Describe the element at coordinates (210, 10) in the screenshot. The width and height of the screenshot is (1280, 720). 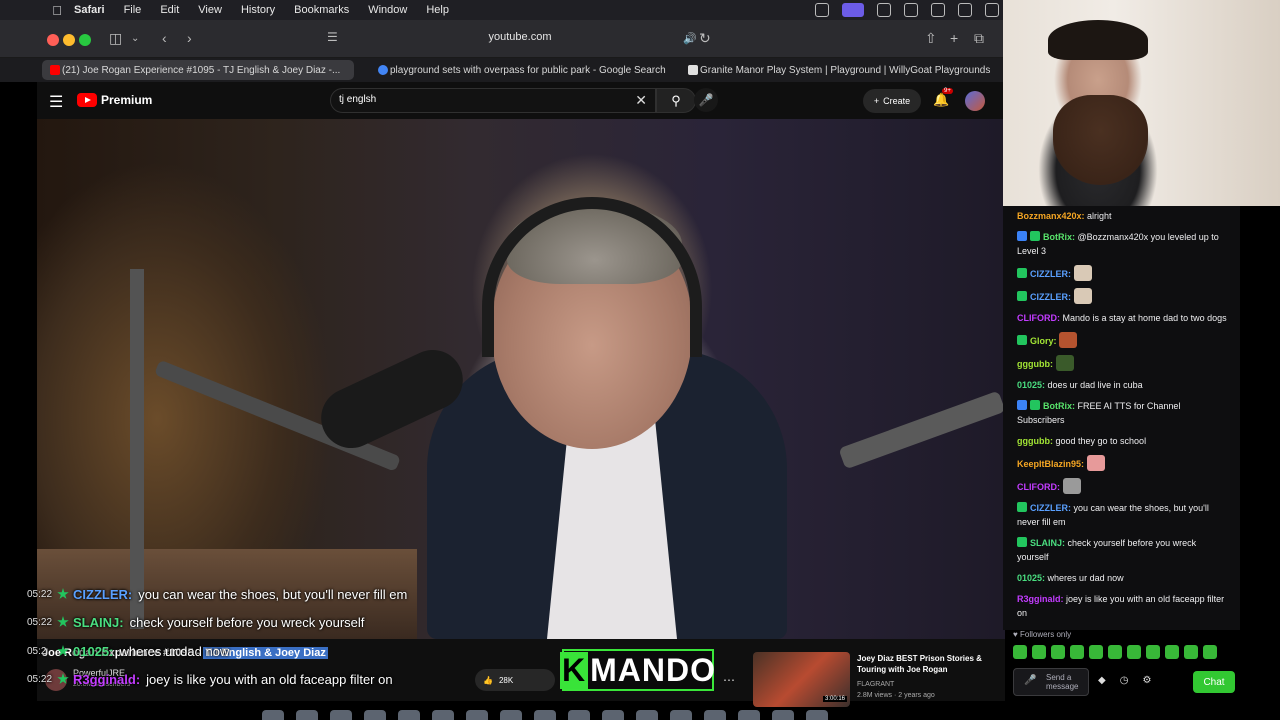
I see `menu-view: View` at that location.